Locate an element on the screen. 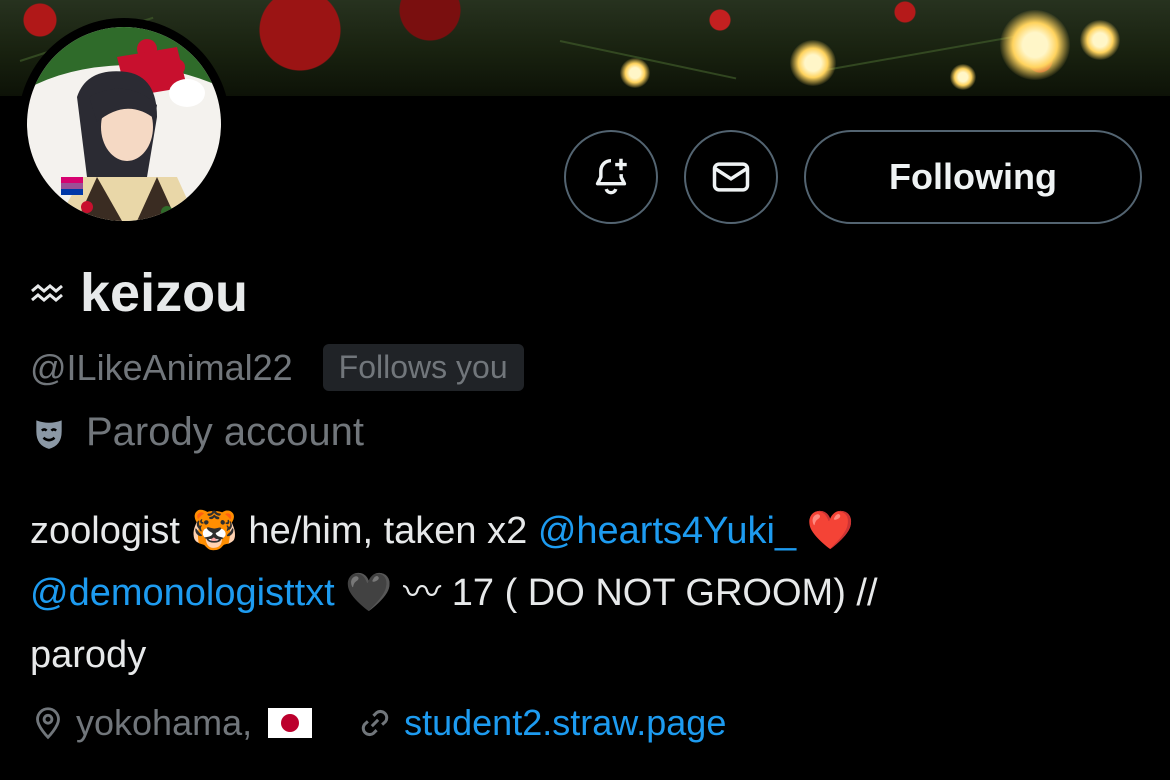  display-name-row: keizou is located at coordinates (139, 293).